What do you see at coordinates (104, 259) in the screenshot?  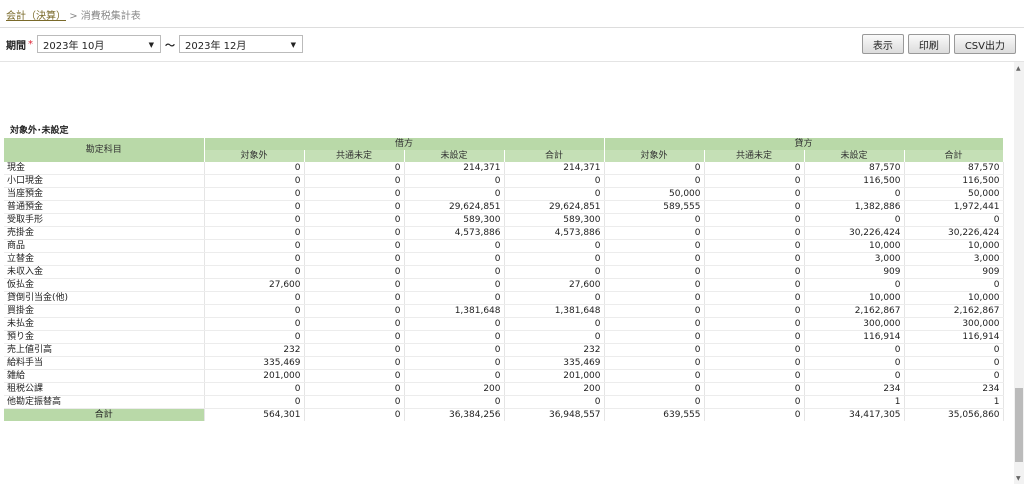 I see `account-name: 立替金` at bounding box center [104, 259].